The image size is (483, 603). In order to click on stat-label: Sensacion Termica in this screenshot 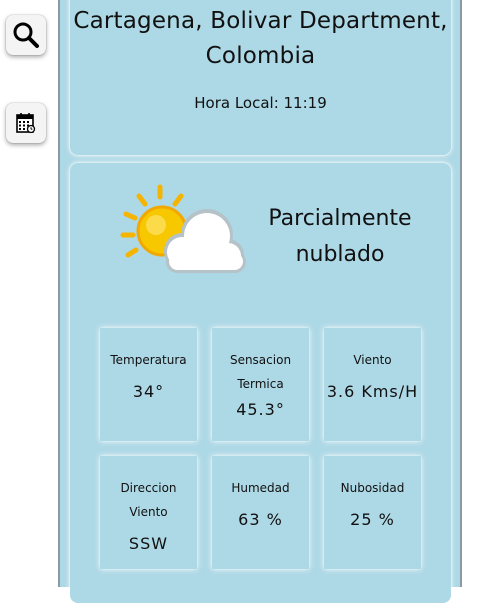, I will do `click(260, 372)`.